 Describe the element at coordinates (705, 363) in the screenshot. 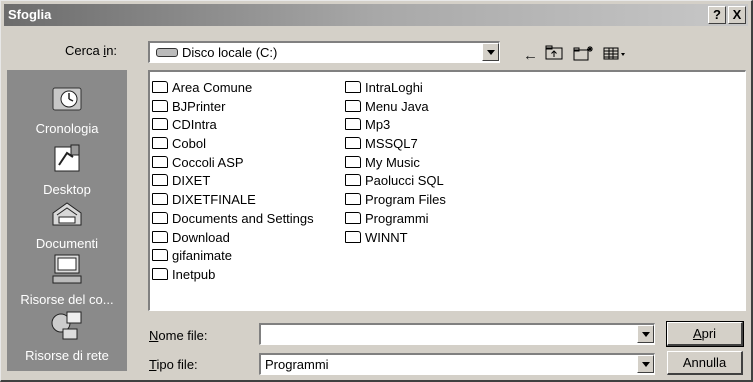

I see `cancel-button: Annulla` at that location.